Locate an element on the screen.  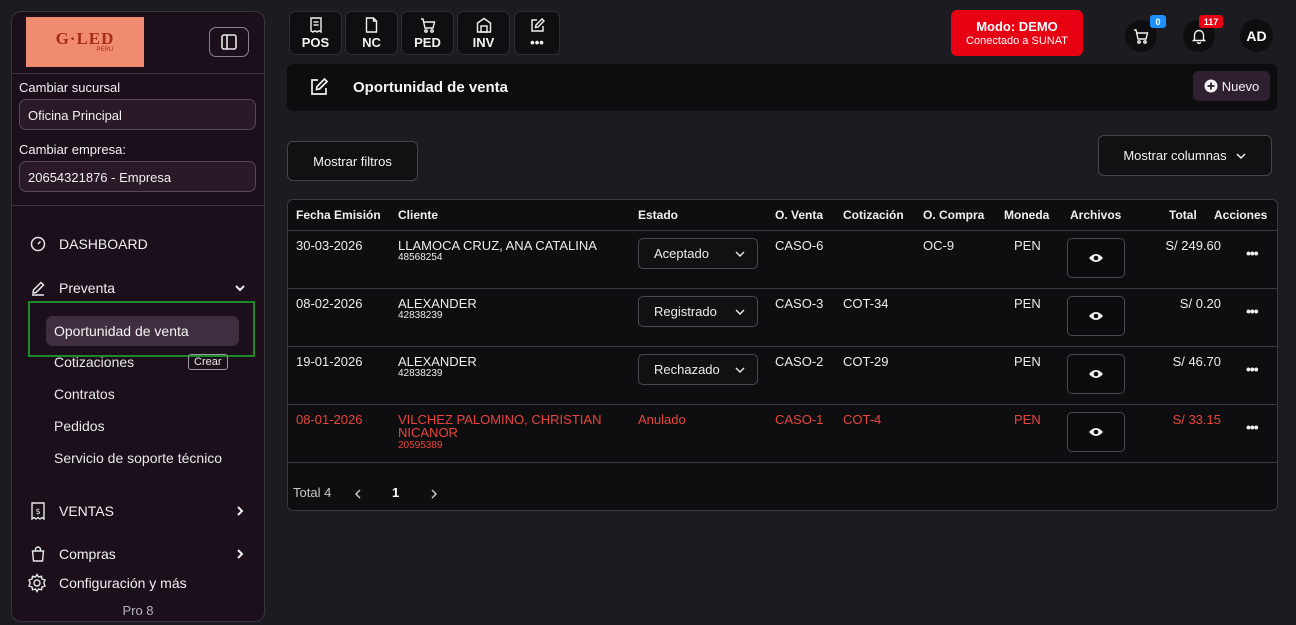
header-moneda: Moneda is located at coordinates (1026, 215).